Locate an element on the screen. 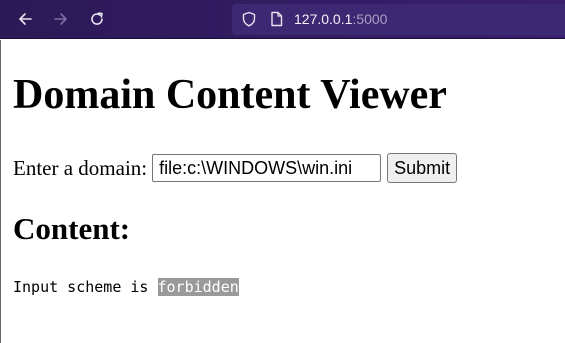  reload-button is located at coordinates (97, 19).